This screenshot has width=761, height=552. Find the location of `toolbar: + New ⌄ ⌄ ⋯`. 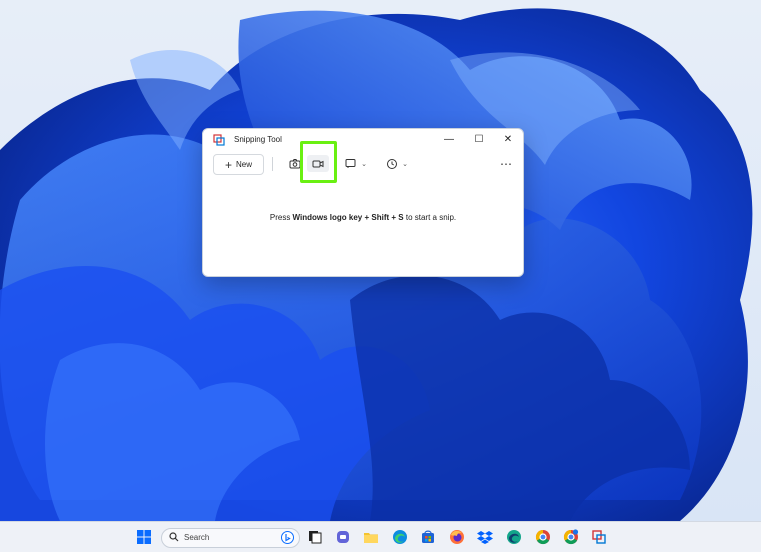

toolbar: + New ⌄ ⌄ ⋯ is located at coordinates (363, 165).